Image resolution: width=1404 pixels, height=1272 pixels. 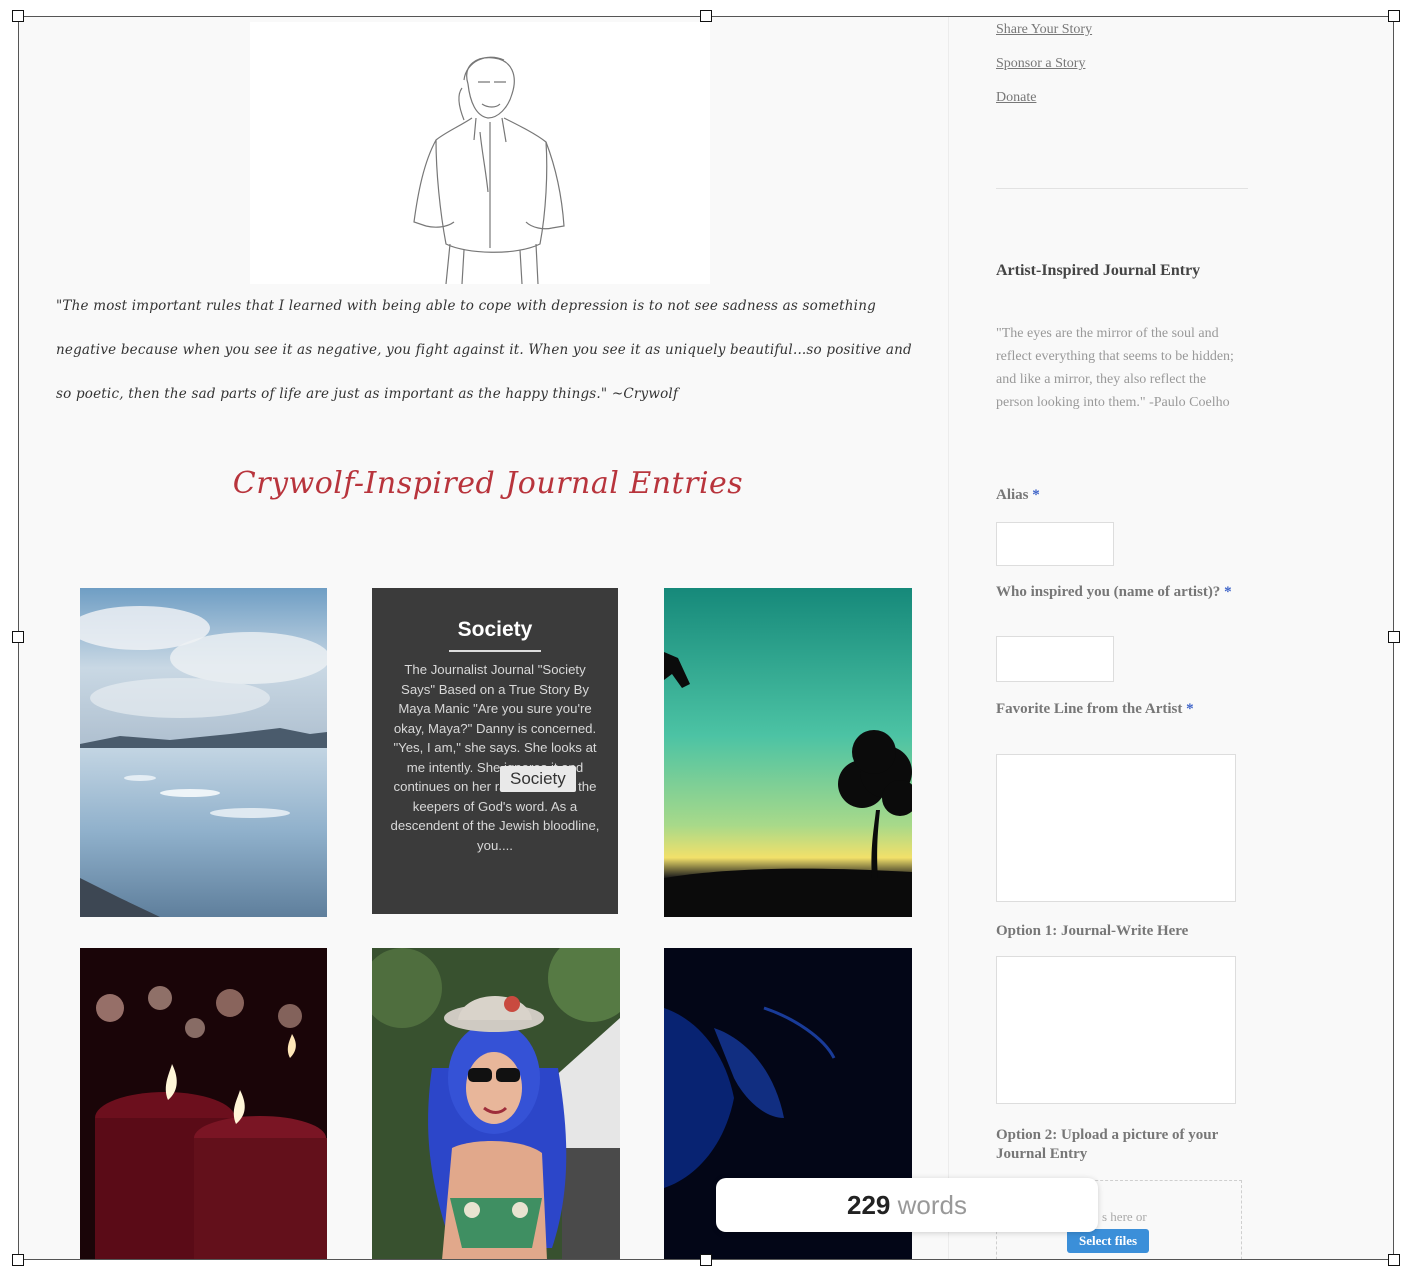 What do you see at coordinates (1394, 637) in the screenshot?
I see `resize-handle-middle-right` at bounding box center [1394, 637].